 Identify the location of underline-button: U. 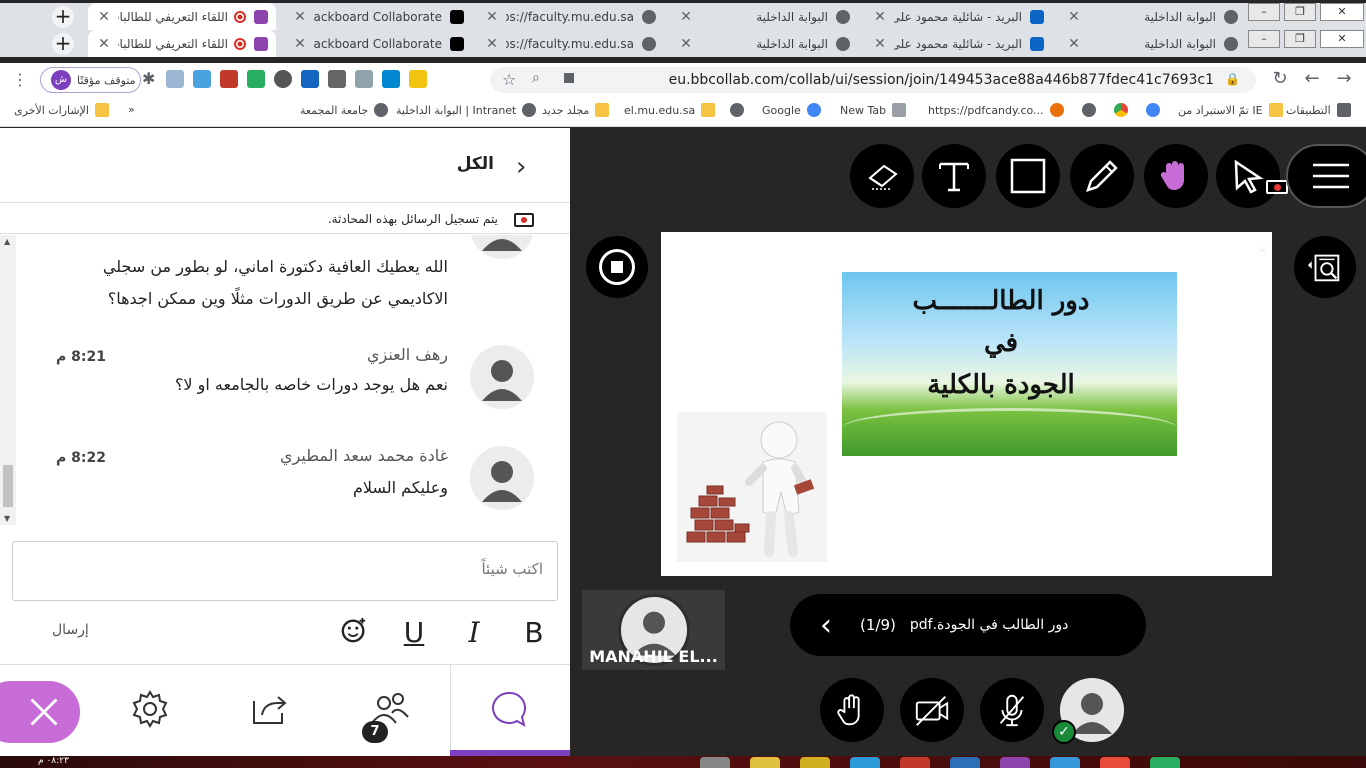
(414, 632).